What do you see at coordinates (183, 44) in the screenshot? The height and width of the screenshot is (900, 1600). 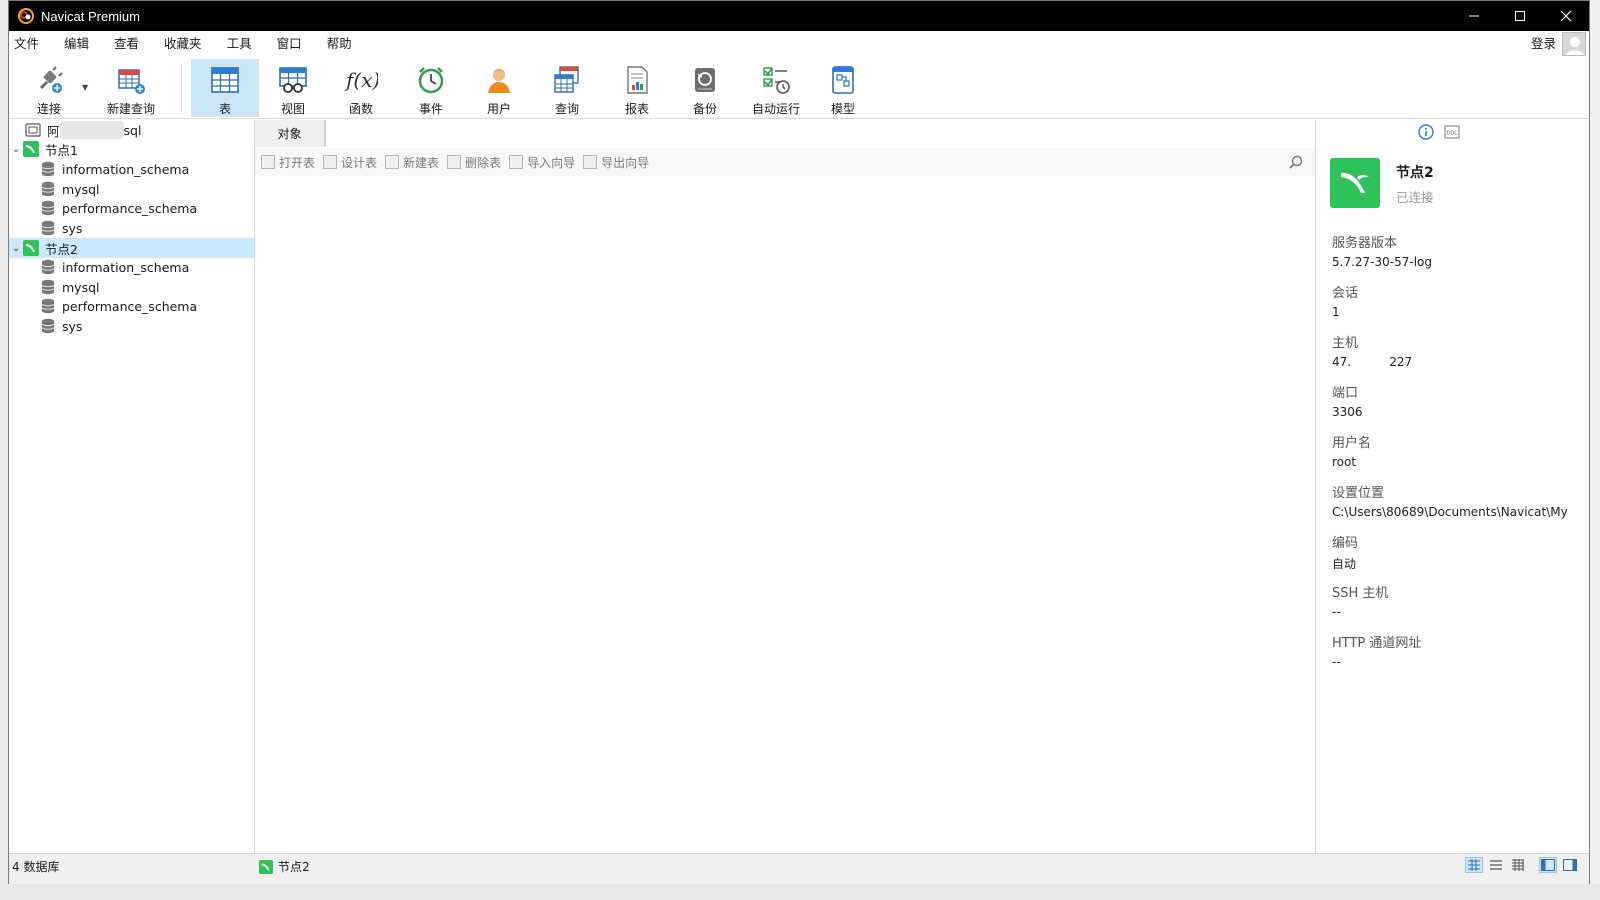 I see `menu-favorites: 收藏夹` at bounding box center [183, 44].